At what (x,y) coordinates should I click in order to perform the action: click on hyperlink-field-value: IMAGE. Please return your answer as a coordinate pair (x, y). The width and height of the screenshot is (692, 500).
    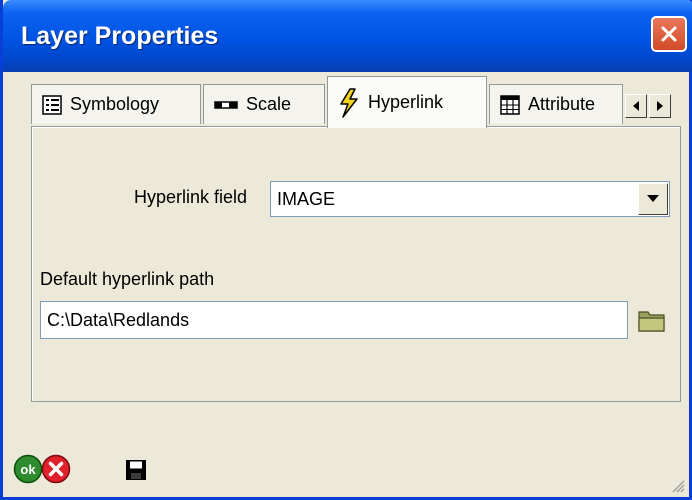
    Looking at the image, I should click on (306, 199).